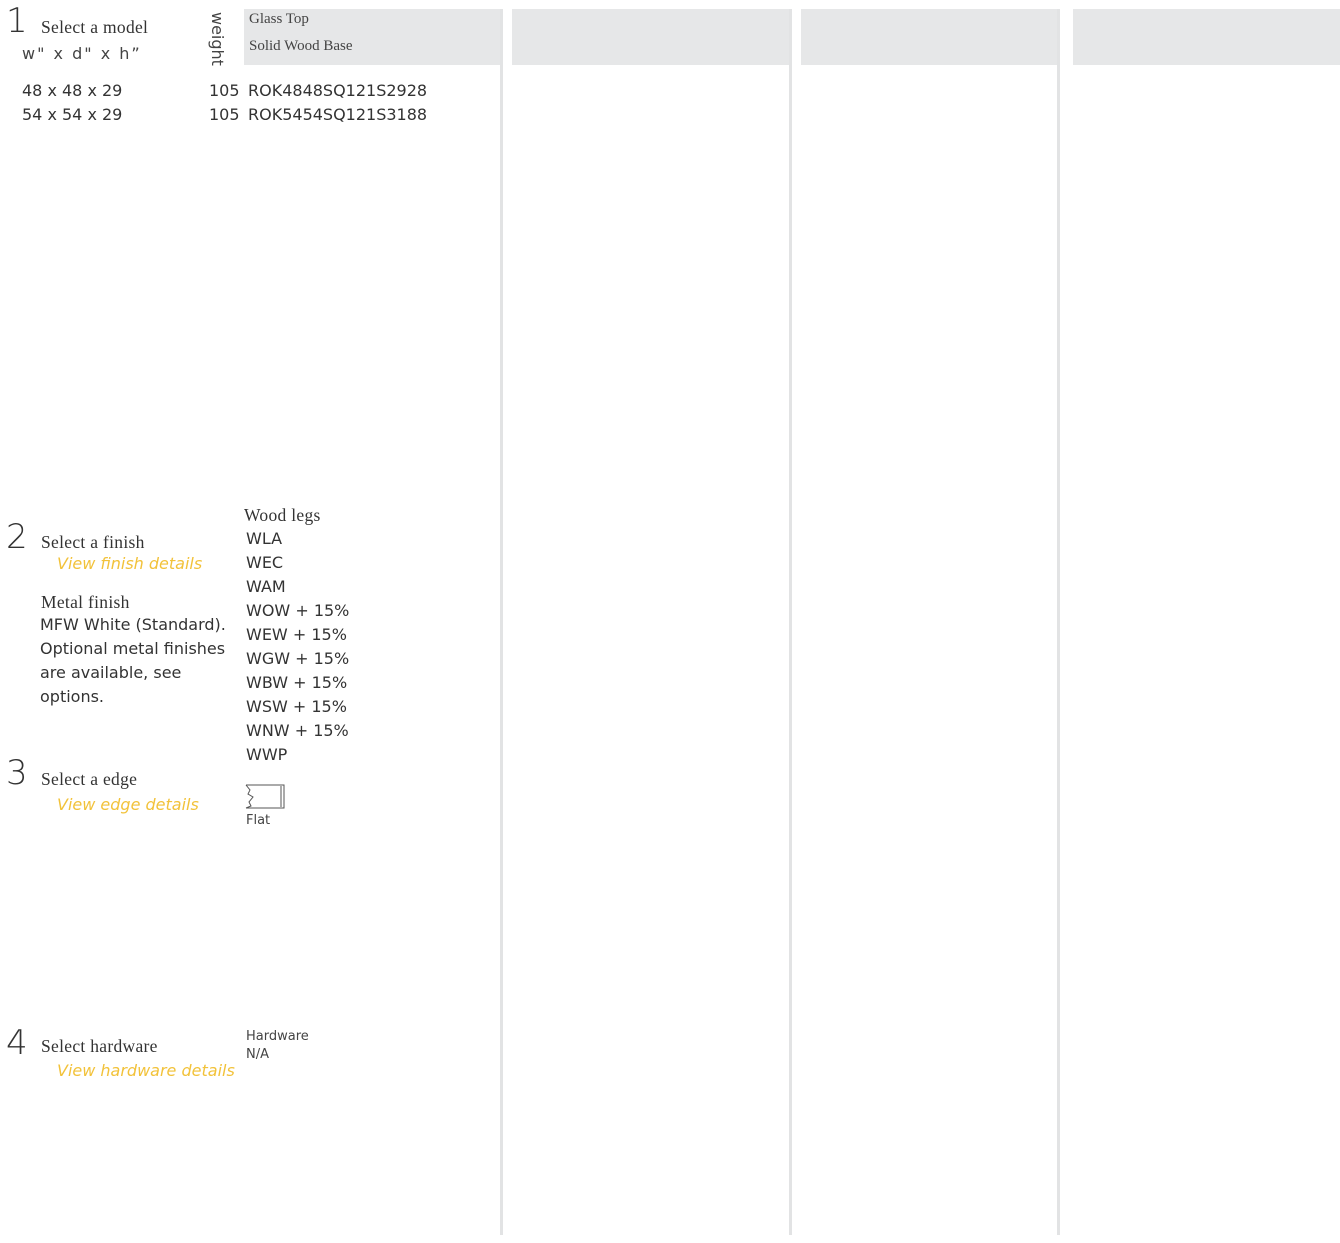 Image resolution: width=1340 pixels, height=1243 pixels. I want to click on list-item: WEW + 15%, so click(296, 634).